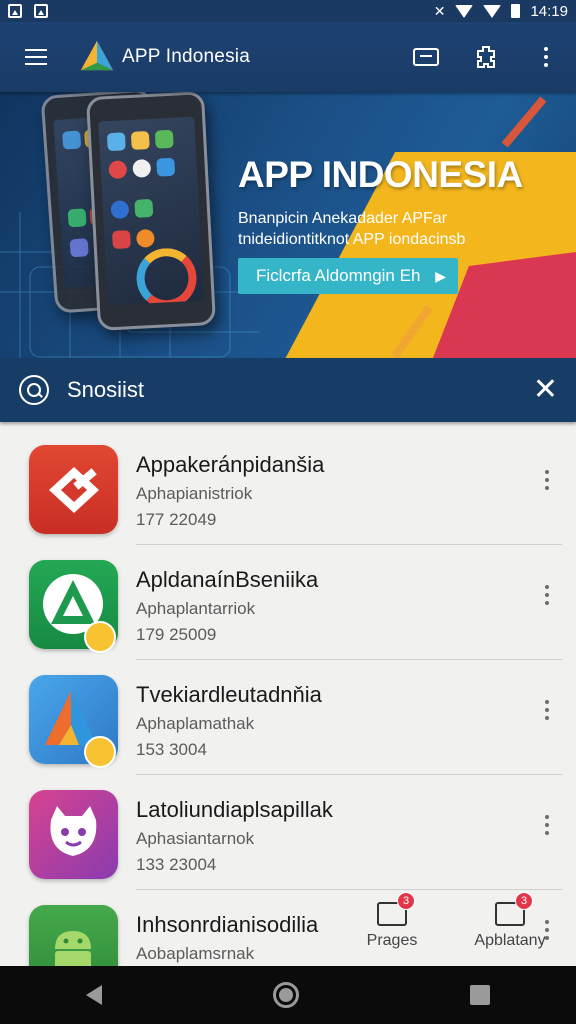 This screenshot has height=1024, width=576. I want to click on app-developer: Aphaplantarriok, so click(196, 608).